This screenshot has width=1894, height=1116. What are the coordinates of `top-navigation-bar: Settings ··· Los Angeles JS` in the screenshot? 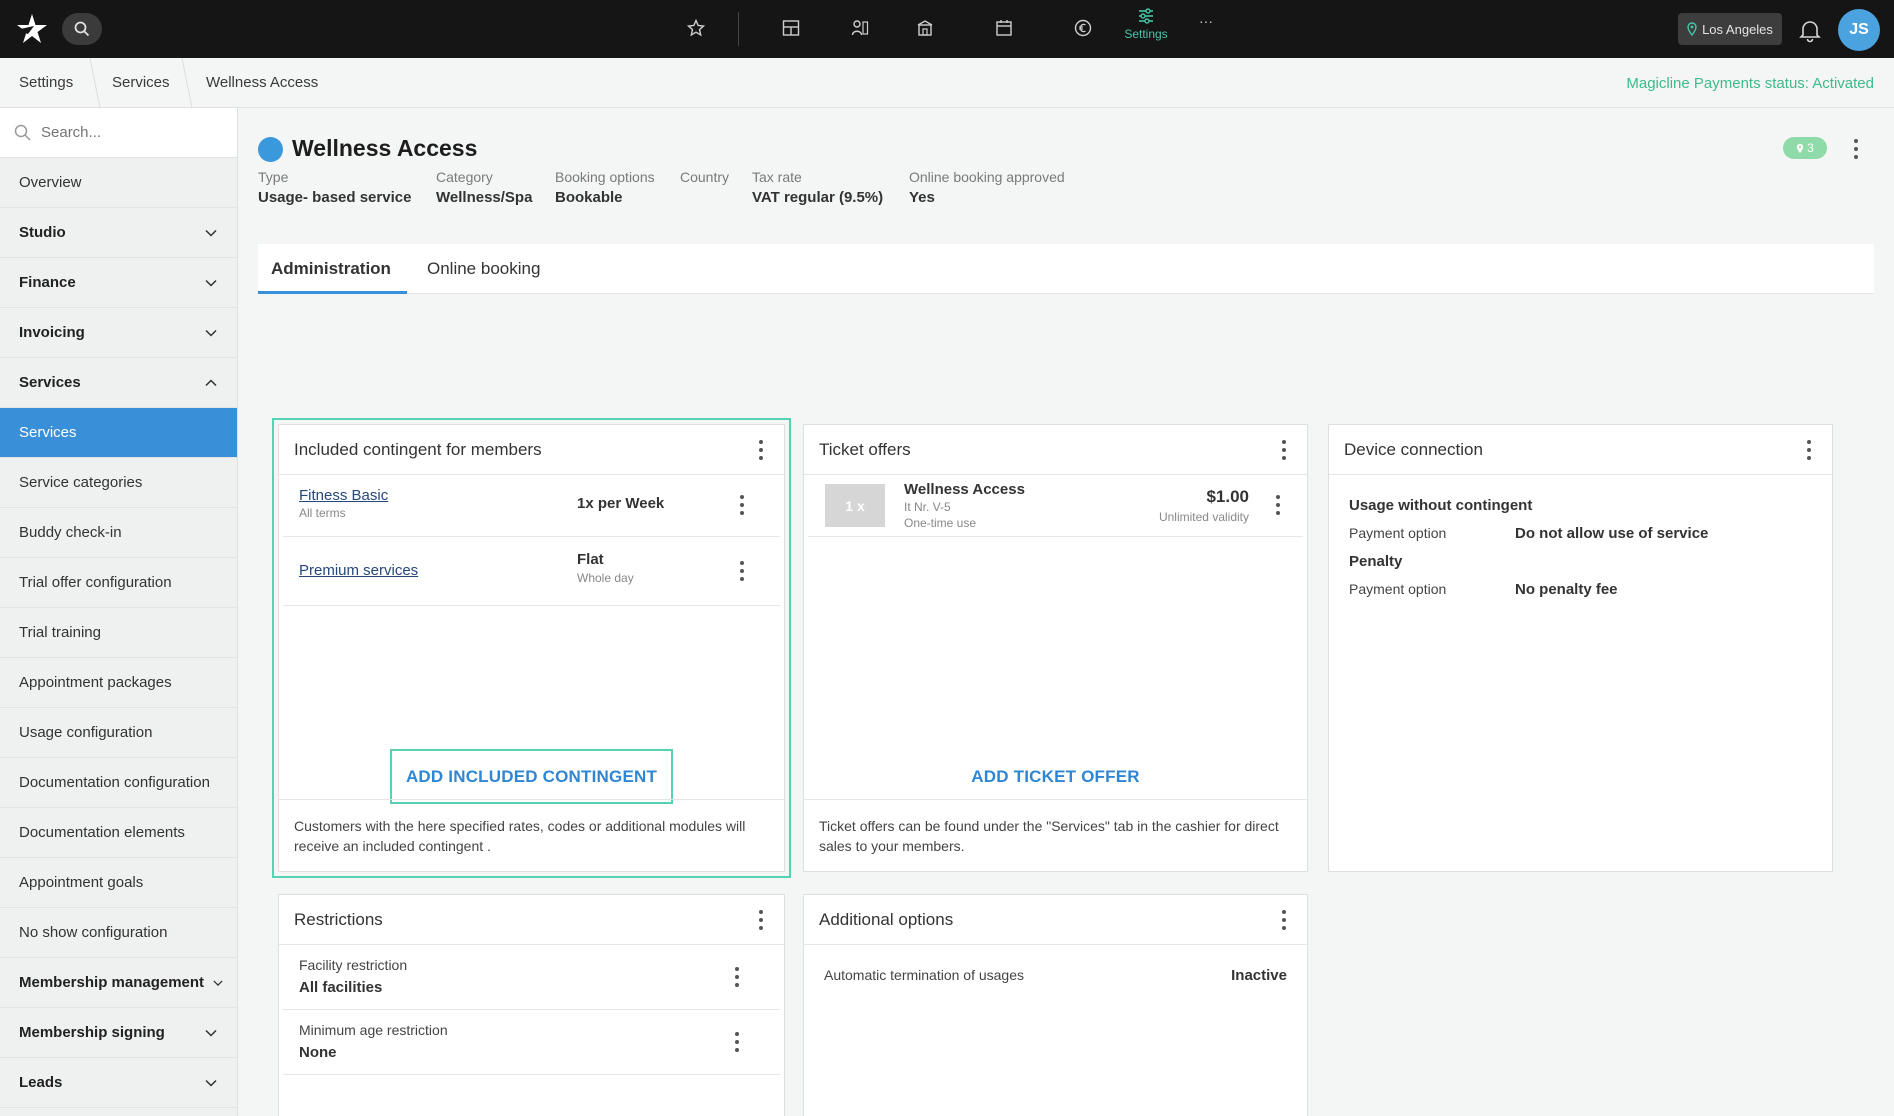 It's located at (947, 29).